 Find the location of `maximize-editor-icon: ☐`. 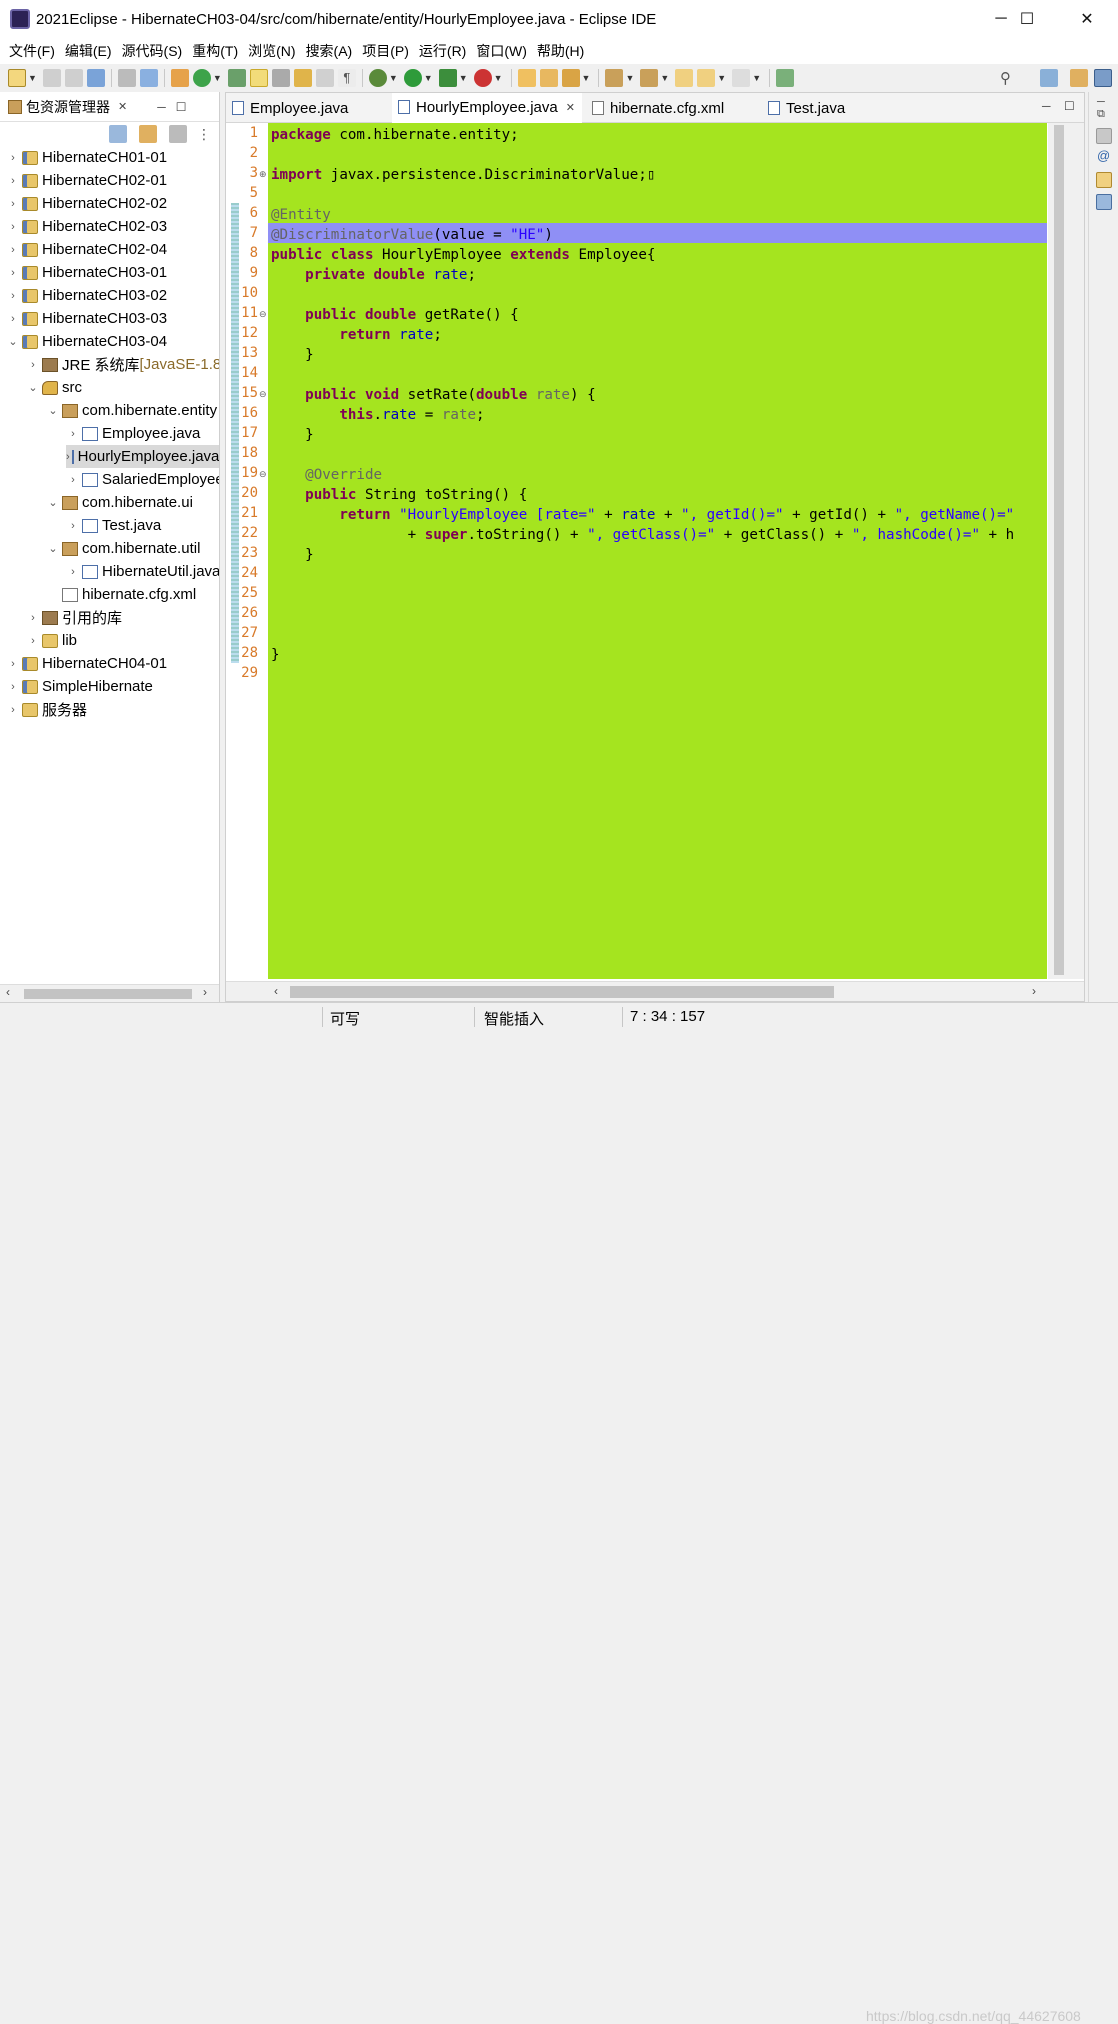

maximize-editor-icon: ☐ is located at coordinates (1069, 106).